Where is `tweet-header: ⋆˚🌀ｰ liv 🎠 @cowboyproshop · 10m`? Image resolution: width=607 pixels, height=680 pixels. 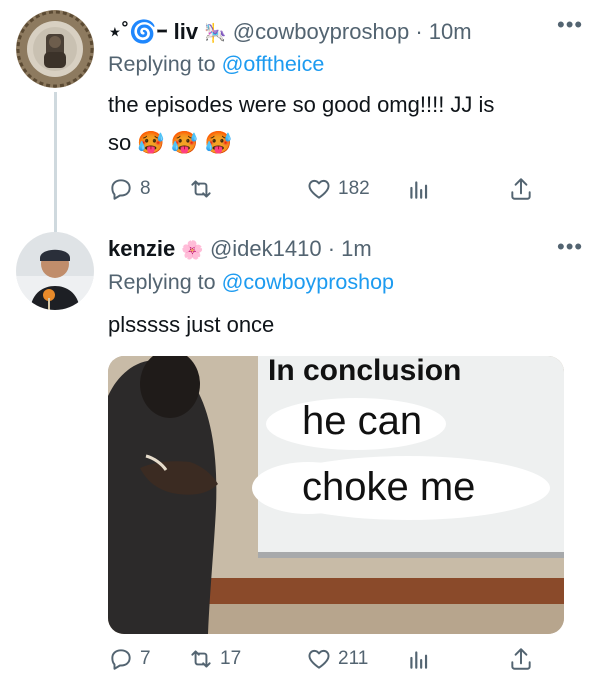 tweet-header: ⋆˚🌀ｰ liv 🎠 @cowboyproshop · 10m is located at coordinates (333, 31).